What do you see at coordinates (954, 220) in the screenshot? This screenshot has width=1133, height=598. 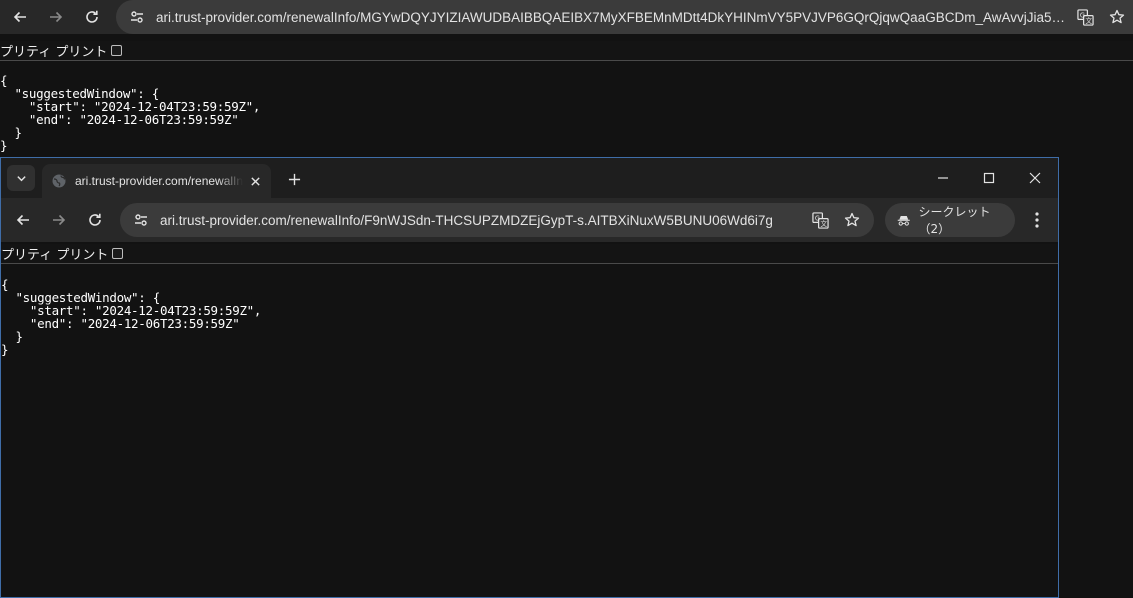 I see `incognito-label: シークレット（2）` at bounding box center [954, 220].